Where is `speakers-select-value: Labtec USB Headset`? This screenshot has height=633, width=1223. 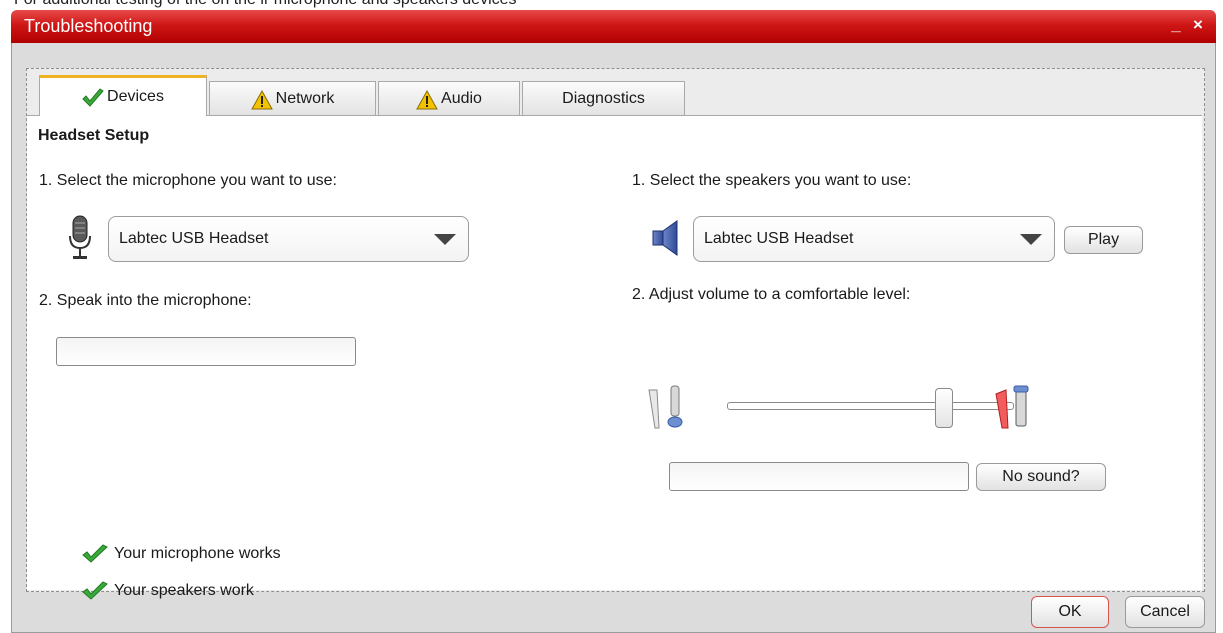
speakers-select-value: Labtec USB Headset is located at coordinates (779, 238).